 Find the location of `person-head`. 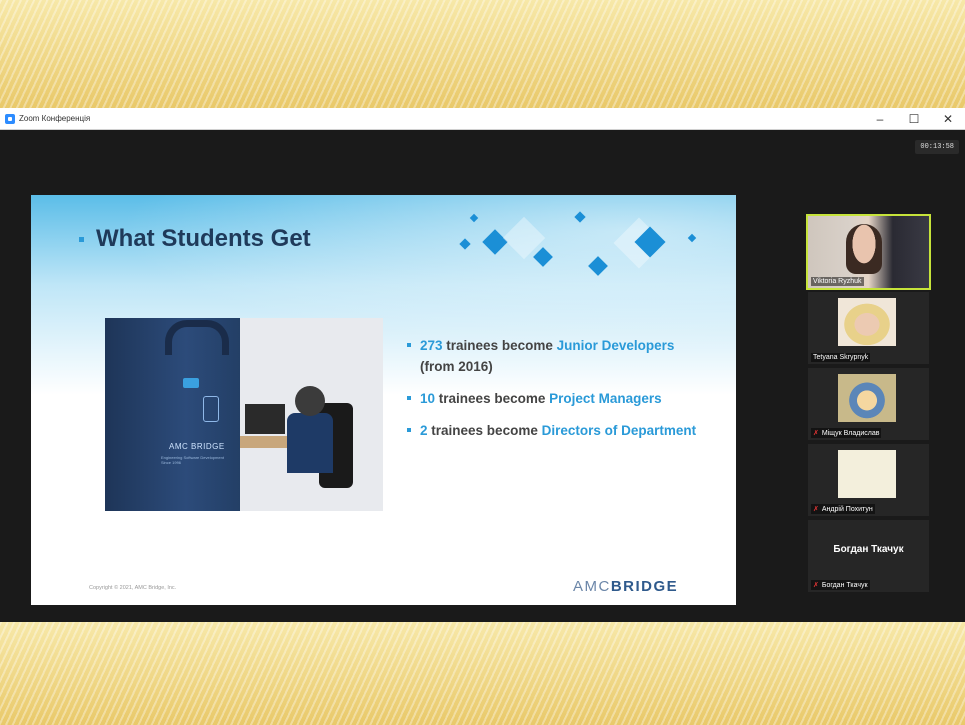

person-head is located at coordinates (310, 401).